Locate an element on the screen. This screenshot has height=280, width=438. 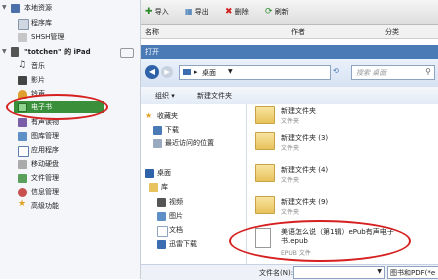
sidebar-item-label: 高级功能 is located at coordinates (45, 206).